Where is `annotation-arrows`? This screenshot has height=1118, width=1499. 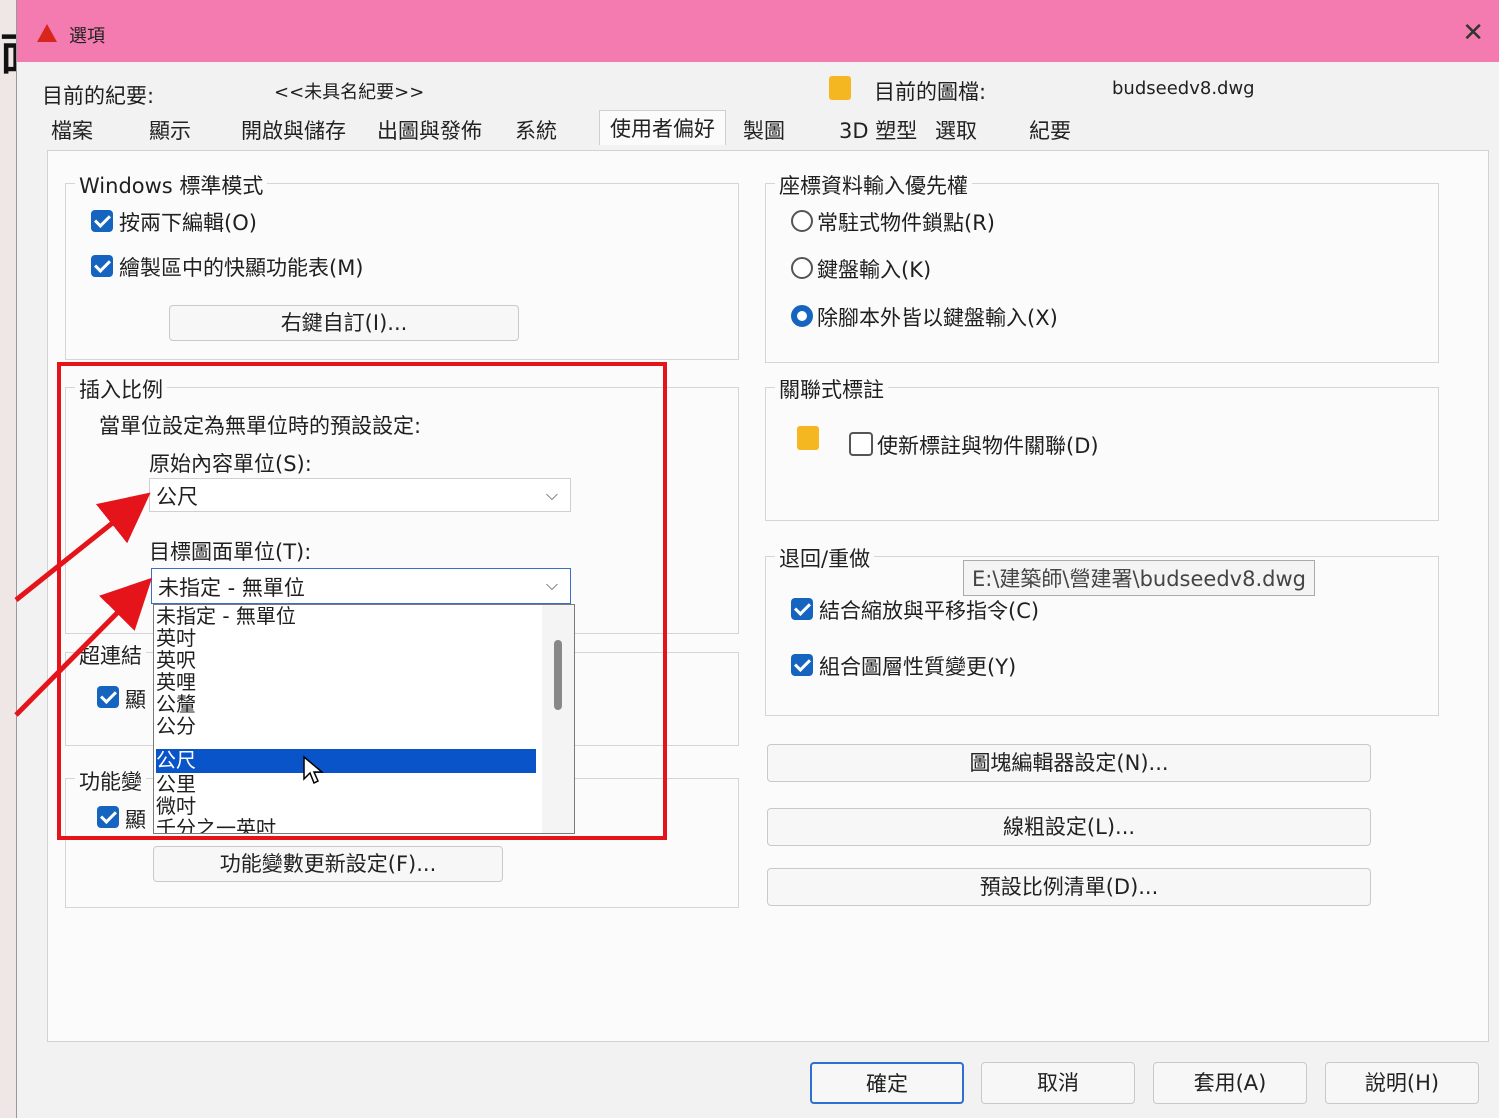
annotation-arrows is located at coordinates (83, 604).